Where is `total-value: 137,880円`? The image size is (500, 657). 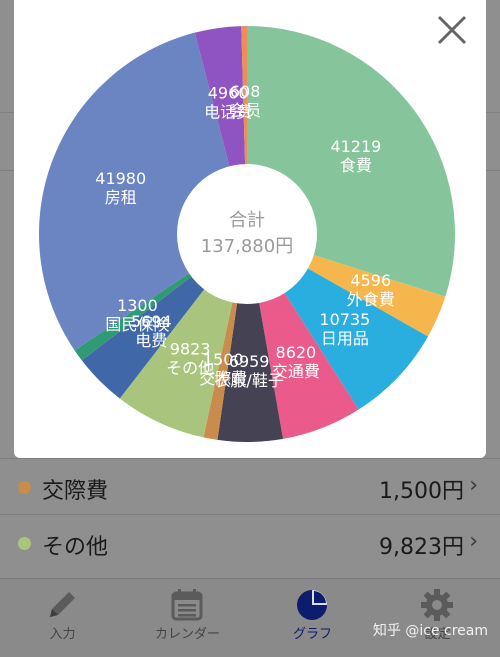 total-value: 137,880円 is located at coordinates (247, 246).